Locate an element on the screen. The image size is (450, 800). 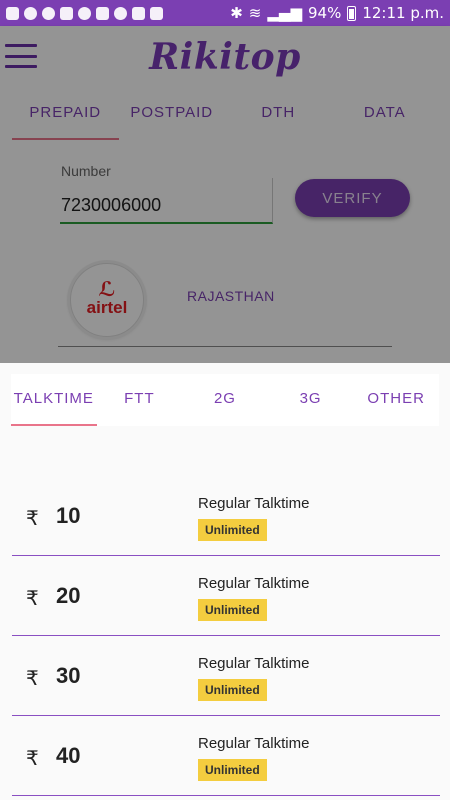
number-label: Number is located at coordinates (86, 171).